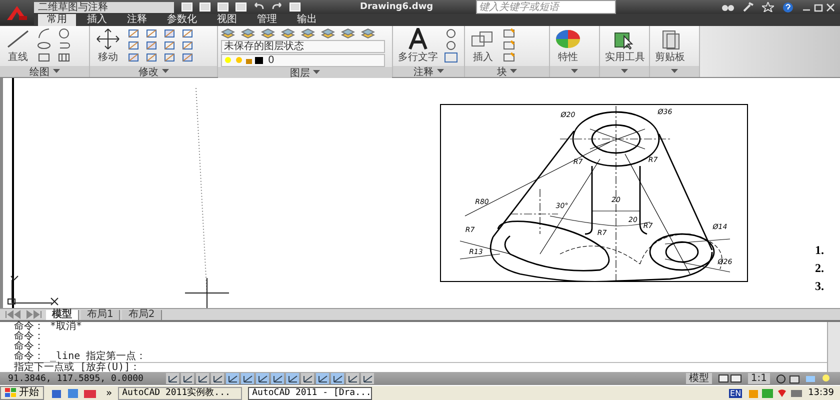 This screenshot has width=840, height=400. I want to click on ribbon-tab: 插入, so click(97, 20).